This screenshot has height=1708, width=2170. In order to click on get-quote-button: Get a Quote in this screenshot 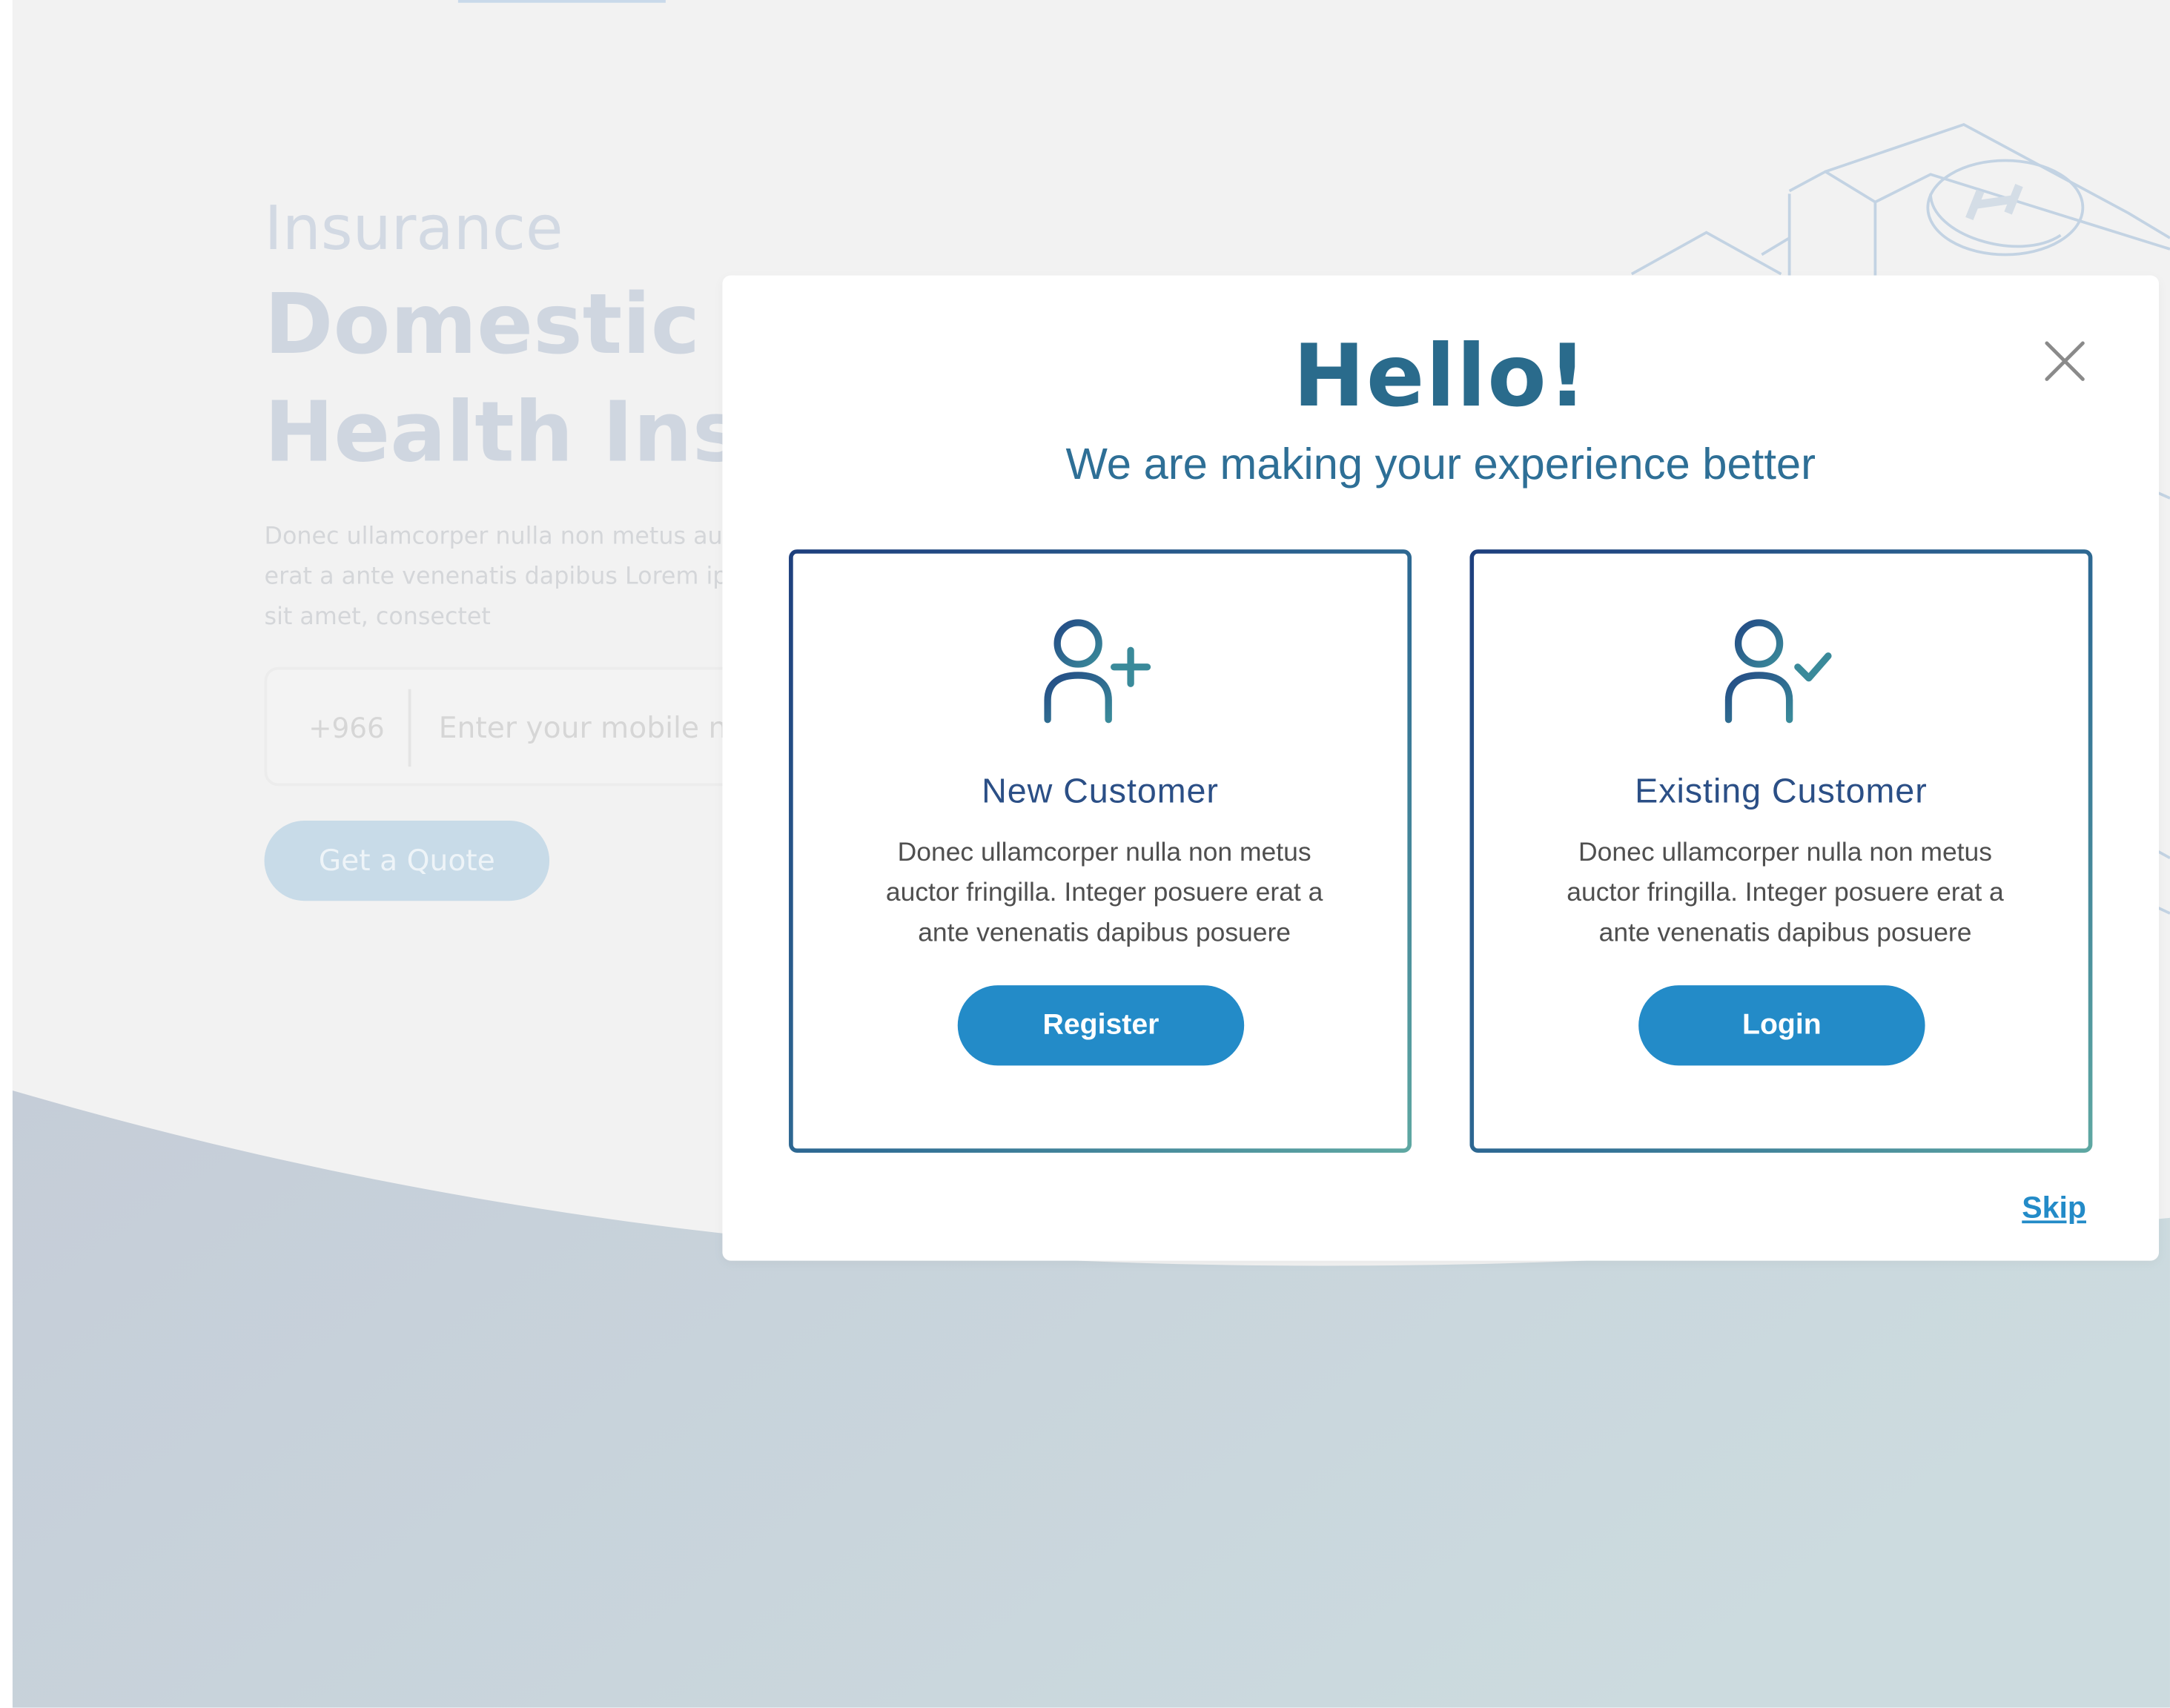, I will do `click(407, 860)`.